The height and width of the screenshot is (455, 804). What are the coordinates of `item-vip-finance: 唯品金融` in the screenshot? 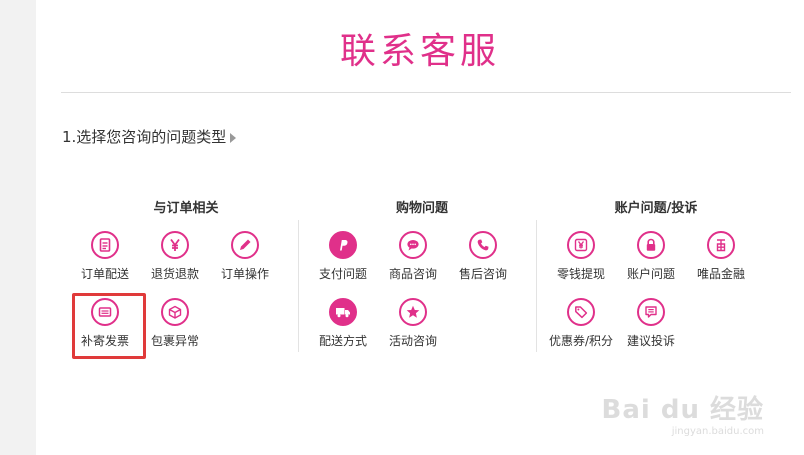 It's located at (721, 256).